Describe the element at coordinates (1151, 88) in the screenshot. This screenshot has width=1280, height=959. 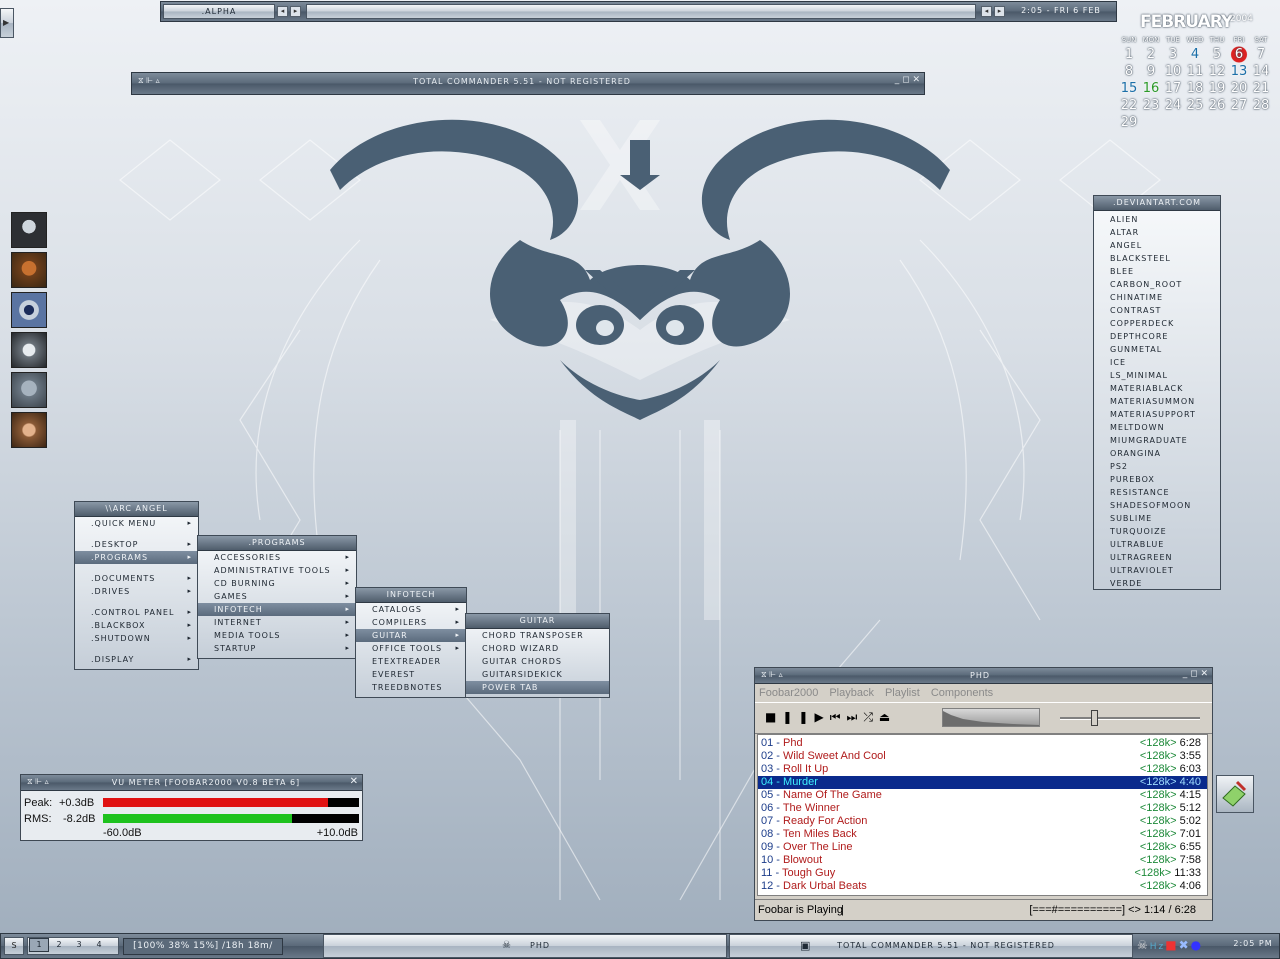
I see `calendar-day: 16` at that location.